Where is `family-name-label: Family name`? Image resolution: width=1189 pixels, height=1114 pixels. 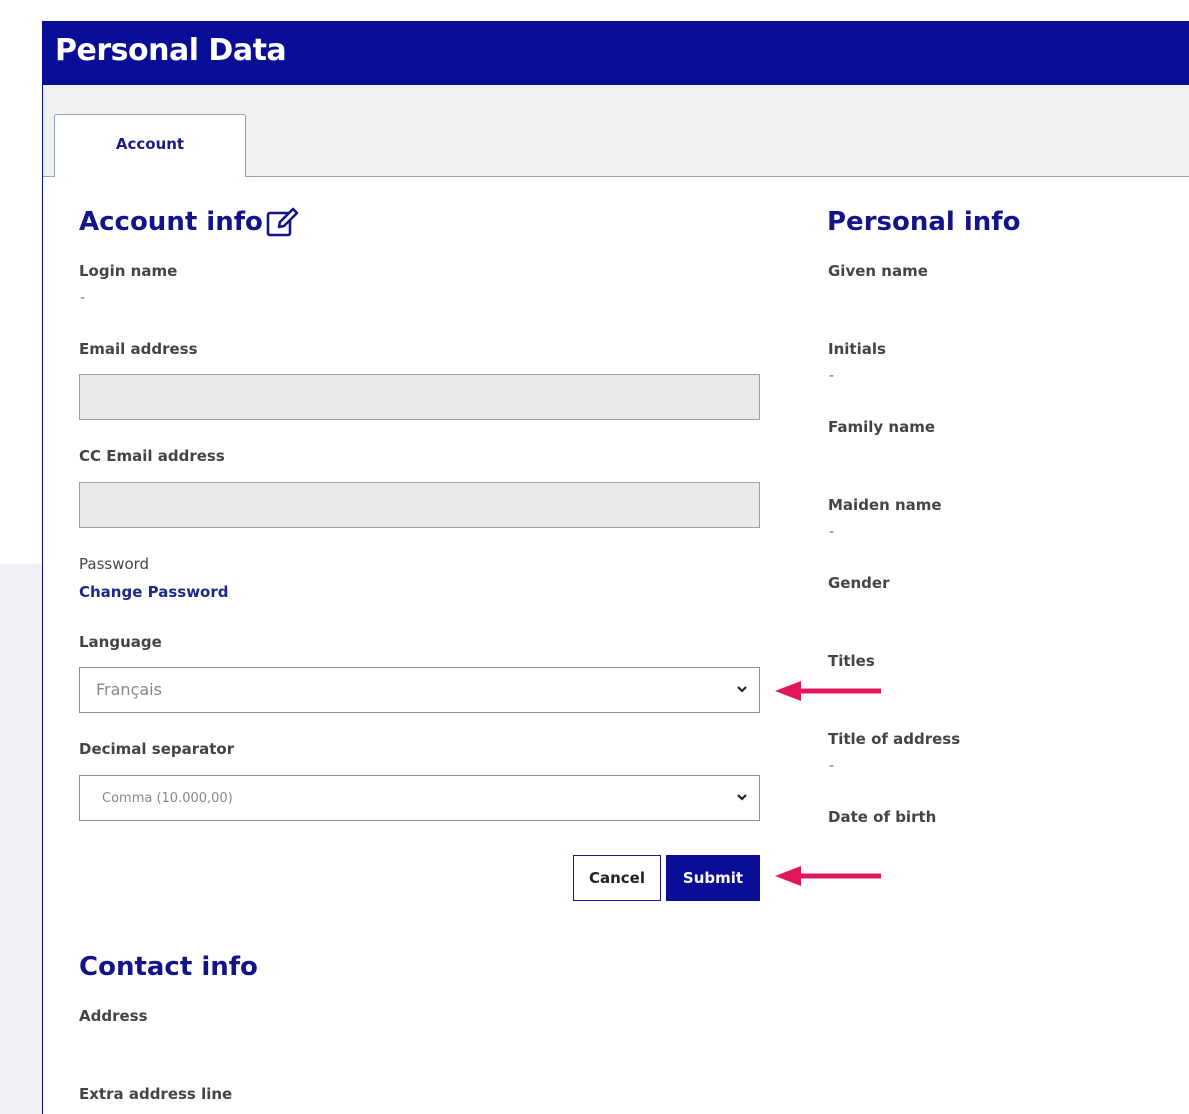
family-name-label: Family name is located at coordinates (882, 427).